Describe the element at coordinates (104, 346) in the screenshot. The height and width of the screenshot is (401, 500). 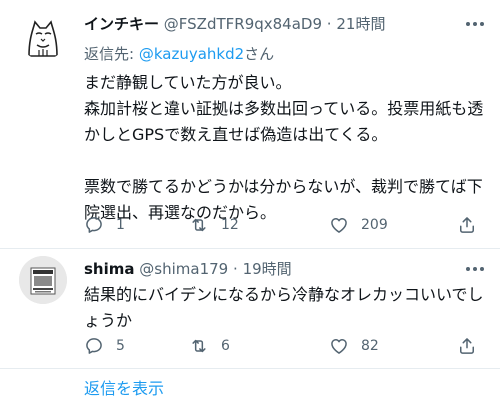
I see `reply-button: 5` at that location.